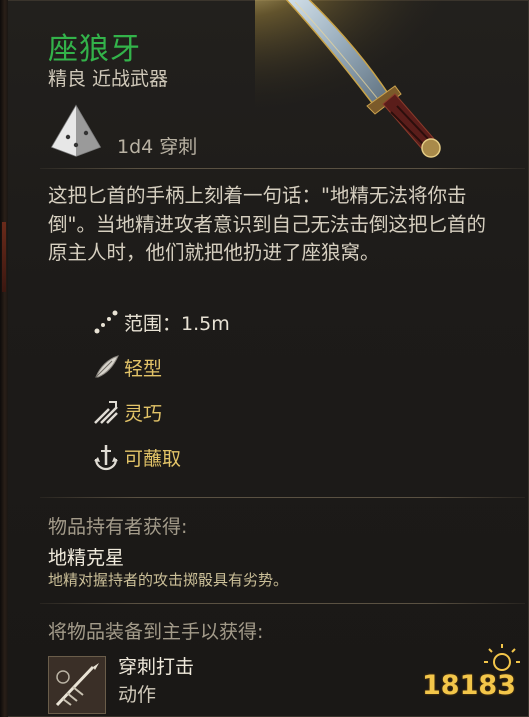 The width and height of the screenshot is (529, 717). Describe the element at coordinates (156, 667) in the screenshot. I see `action-name: 穿刺打击` at that location.